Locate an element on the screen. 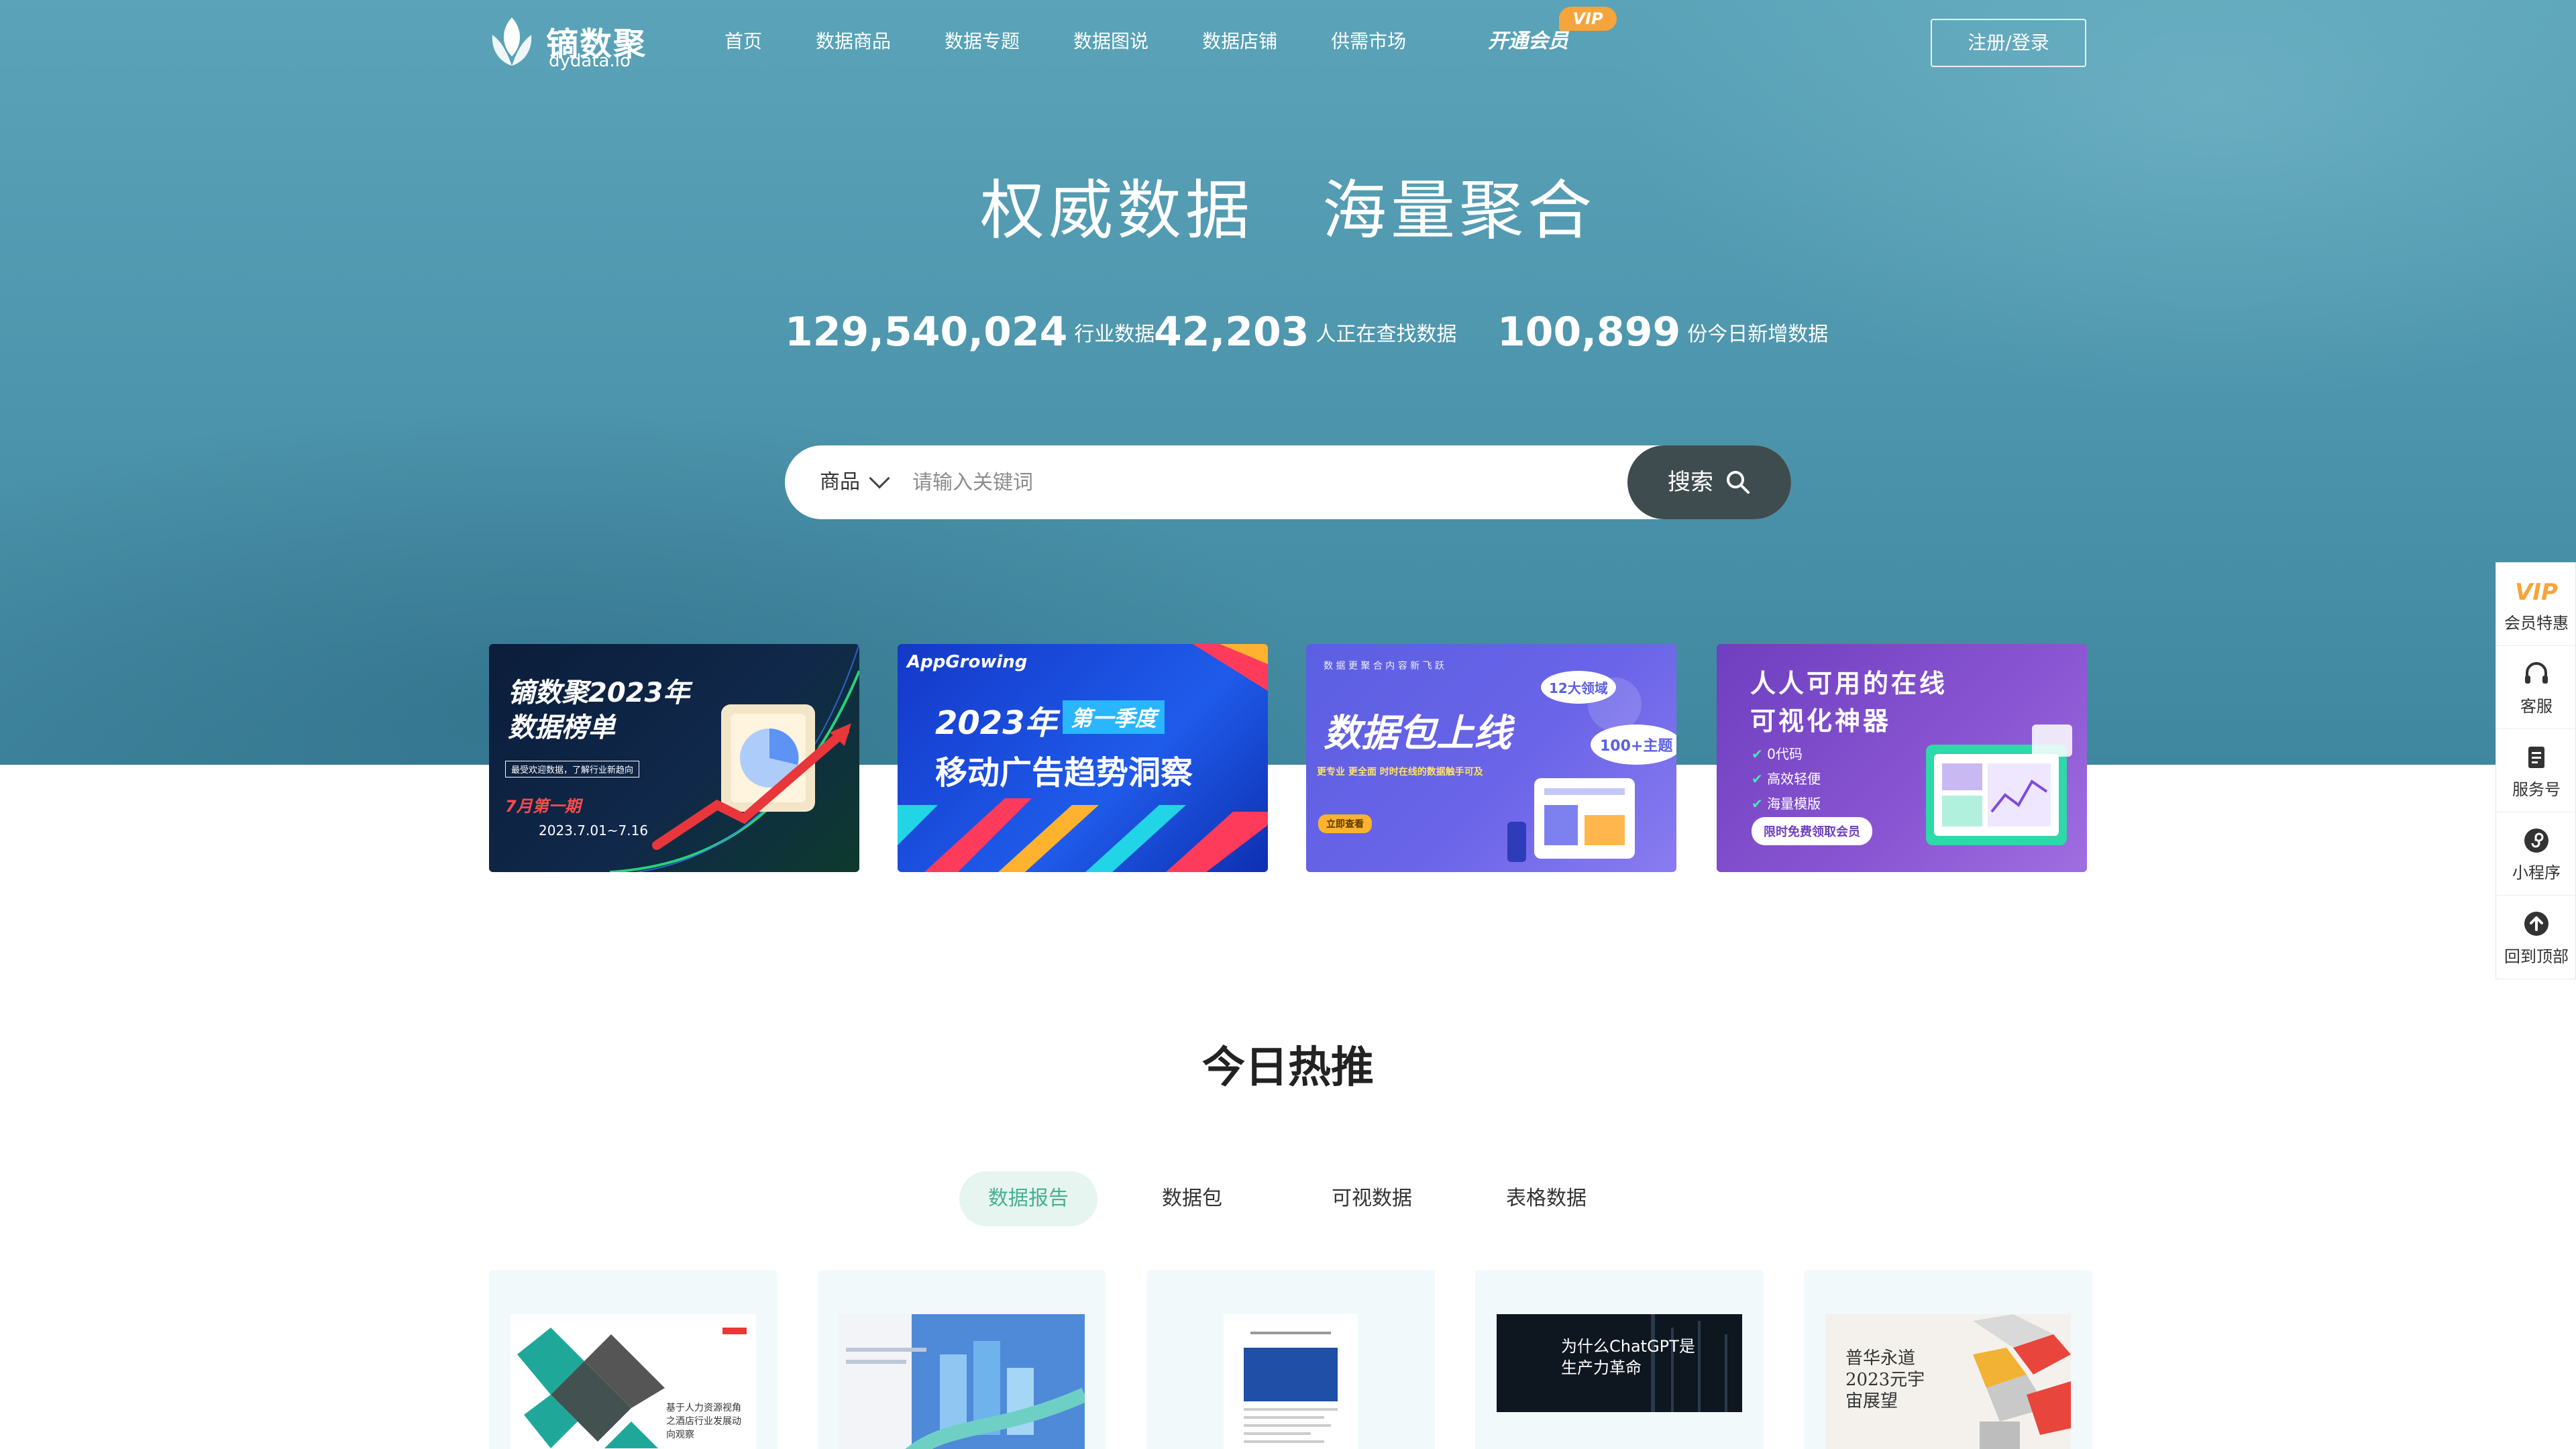 This screenshot has height=1449, width=2576. report-card: 为什么ChatGPT是生产力革命 is located at coordinates (1619, 1359).